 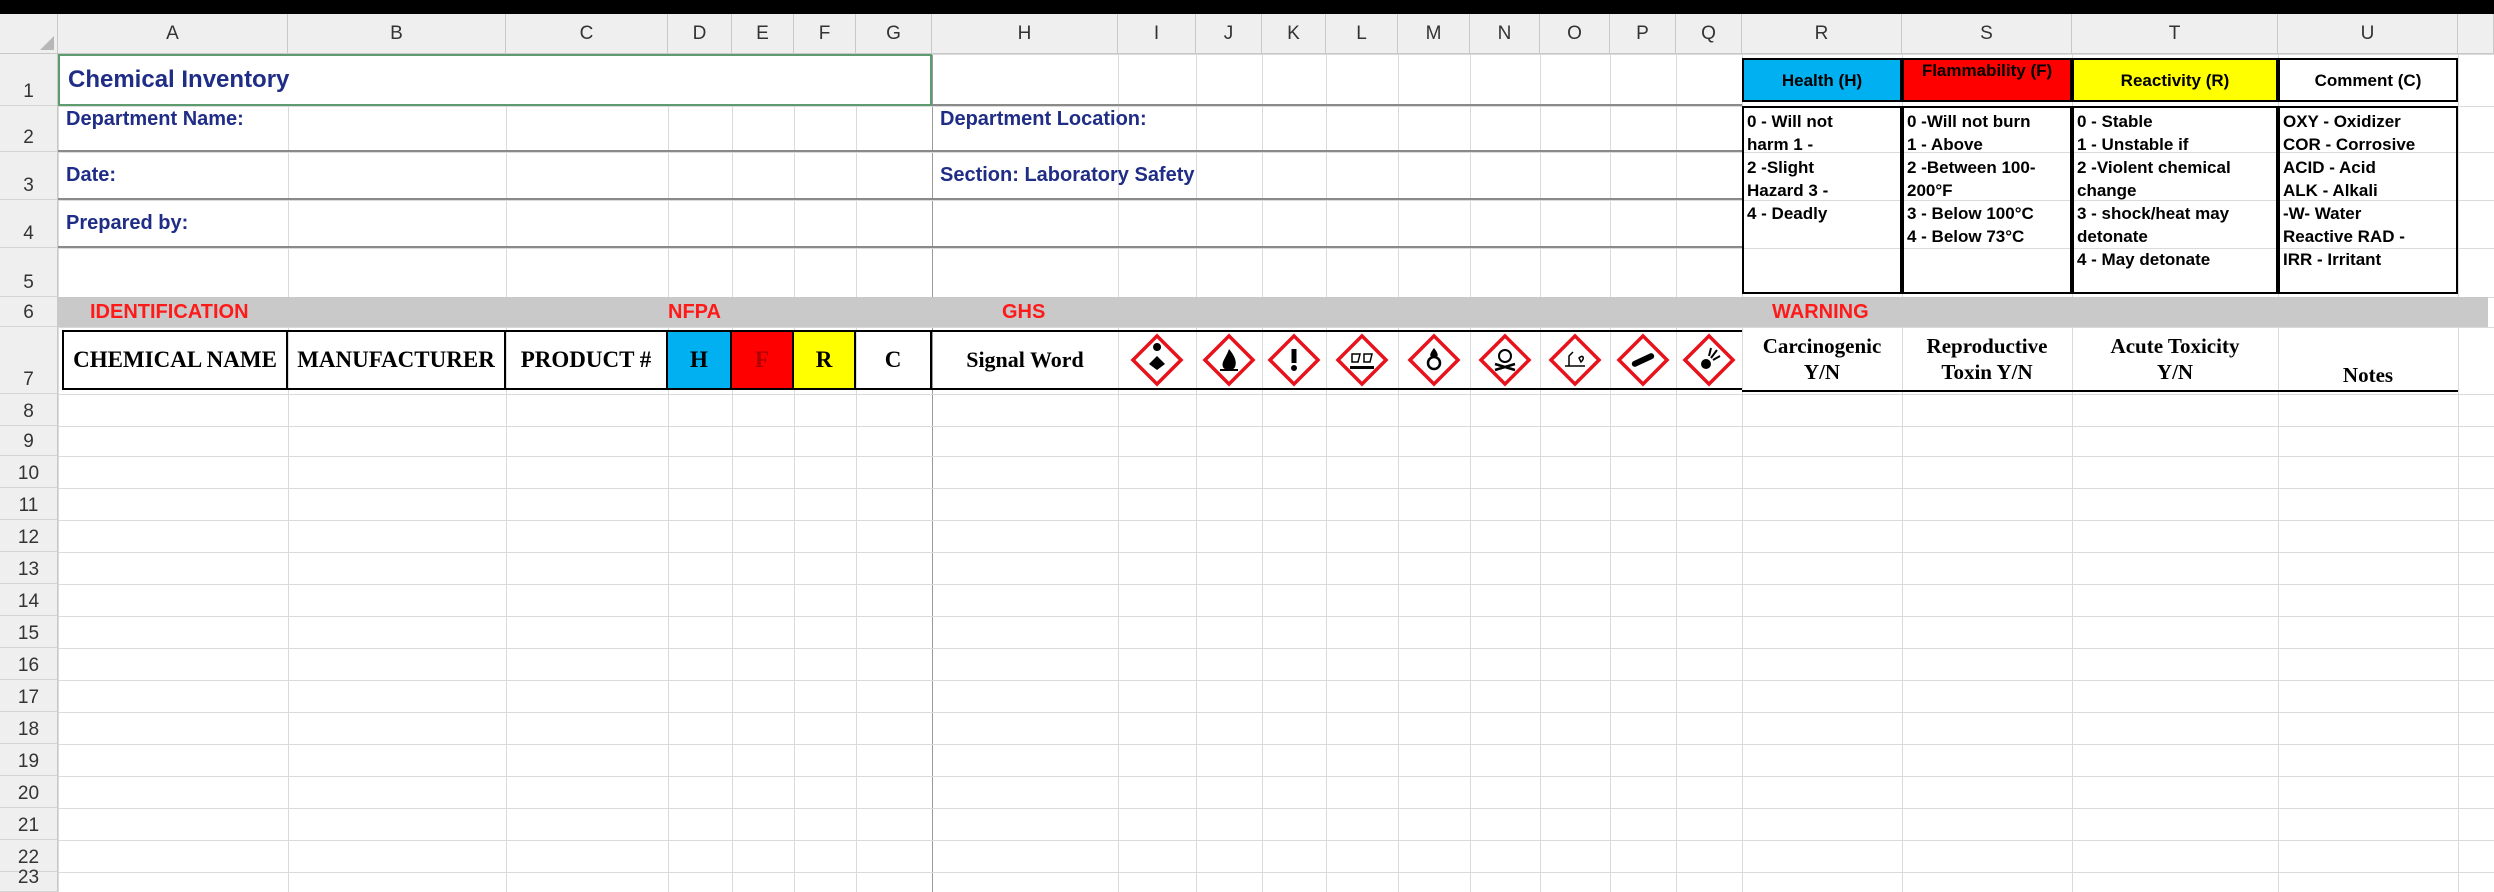 What do you see at coordinates (1337, 176) in the screenshot?
I see `section-label: Section: Laboratory Safety` at bounding box center [1337, 176].